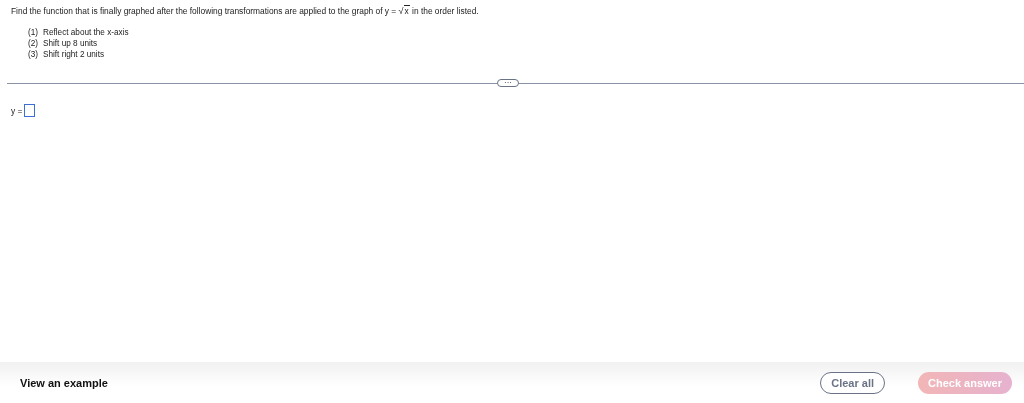 The width and height of the screenshot is (1024, 403). I want to click on answer-box, so click(30, 110).